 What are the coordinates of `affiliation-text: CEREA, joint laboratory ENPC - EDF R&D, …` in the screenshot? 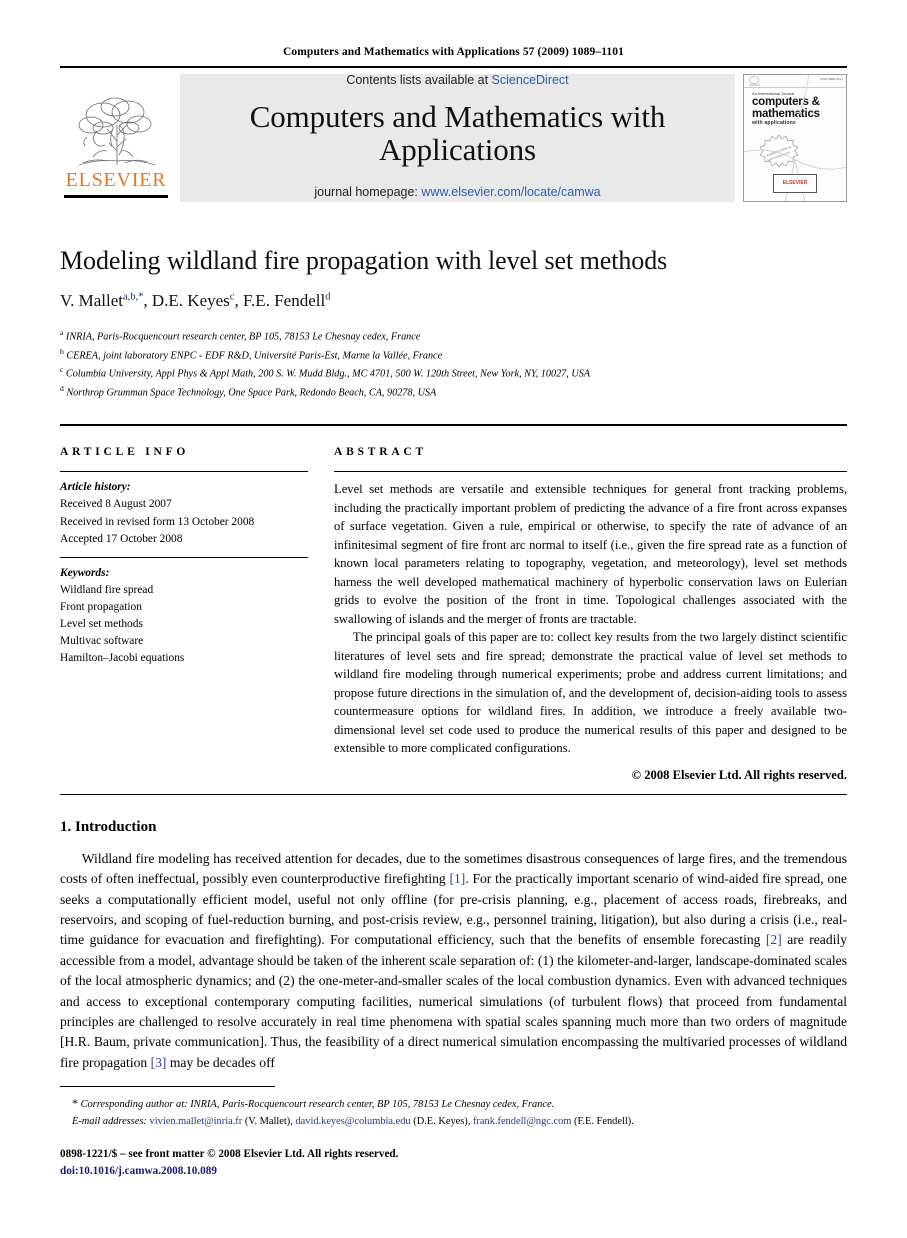 It's located at (254, 355).